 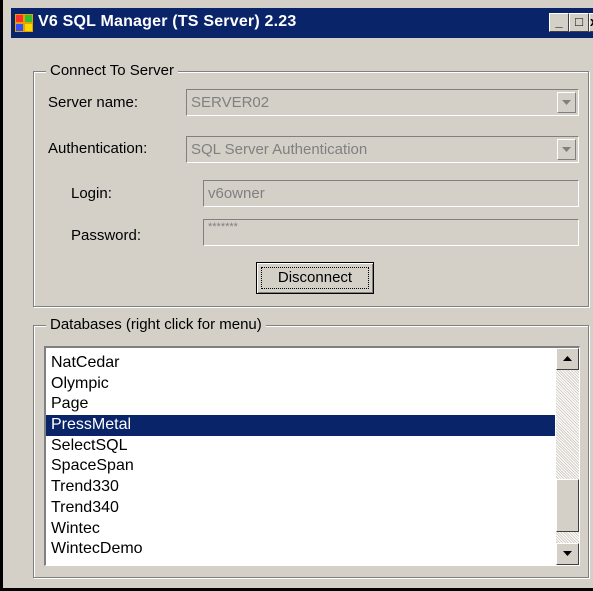 I want to click on app-icon, so click(x=24, y=23).